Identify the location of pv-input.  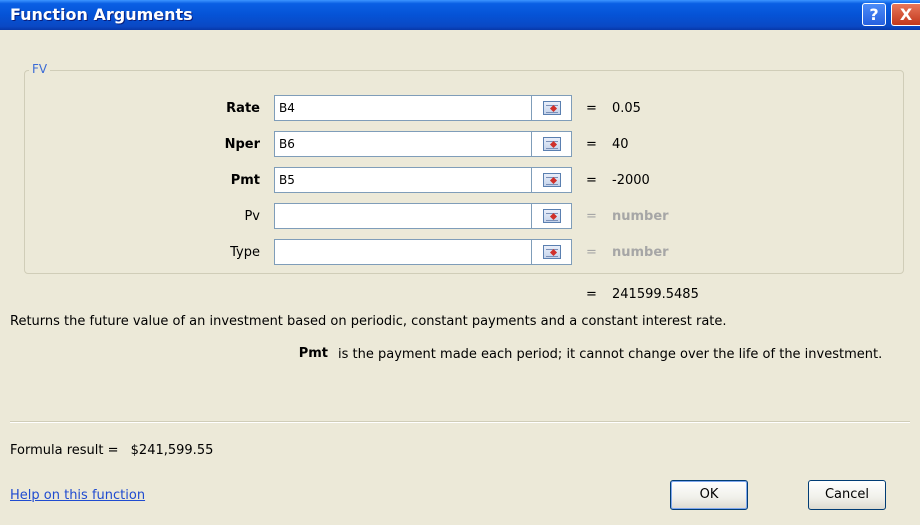
(403, 216).